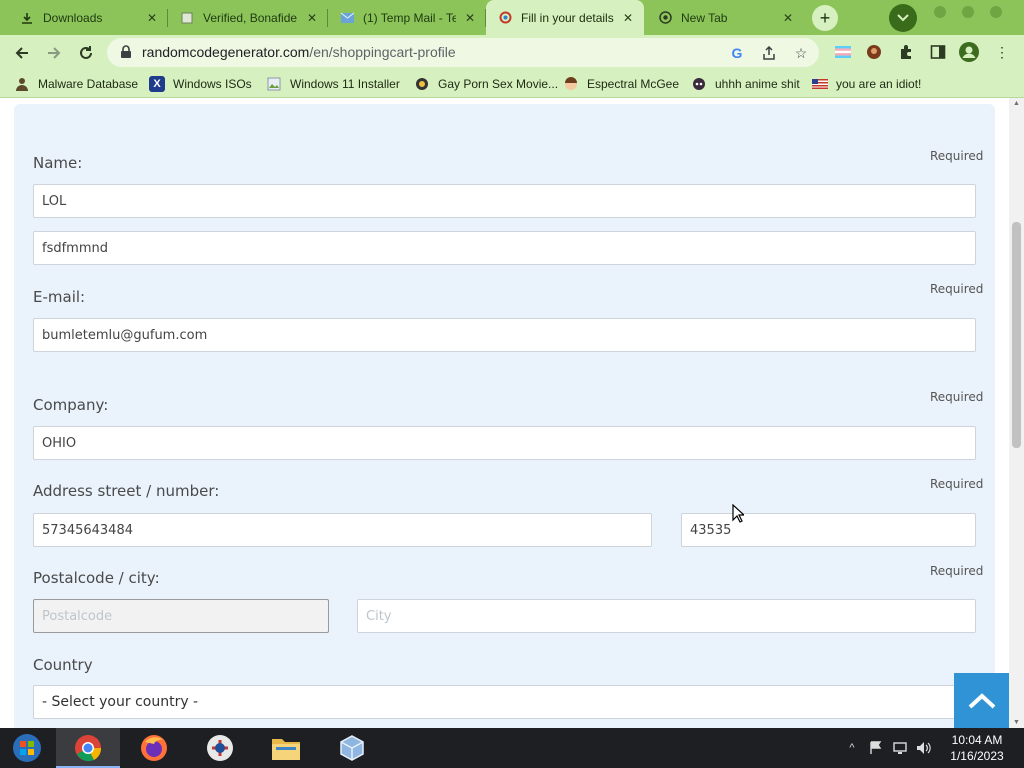  What do you see at coordinates (96, 578) in the screenshot?
I see `postal-city-label: Postalcode / city:` at bounding box center [96, 578].